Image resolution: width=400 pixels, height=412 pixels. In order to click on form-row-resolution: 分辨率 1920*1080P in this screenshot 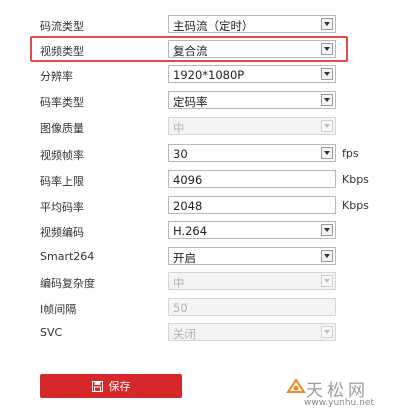, I will do `click(200, 75)`.